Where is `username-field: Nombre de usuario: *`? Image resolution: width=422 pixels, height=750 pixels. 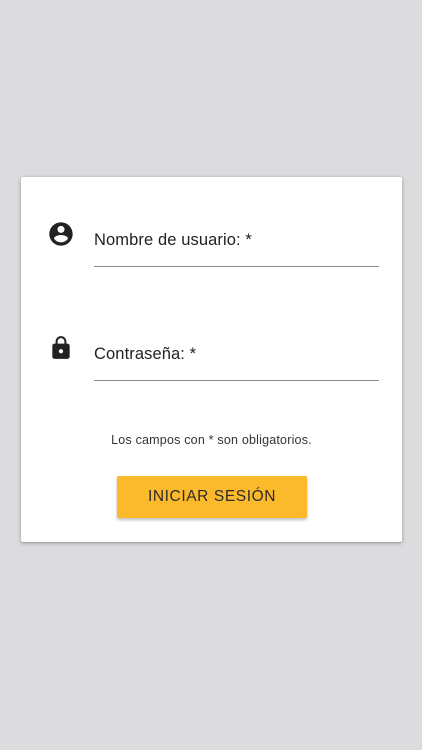
username-field: Nombre de usuario: * is located at coordinates (211, 245).